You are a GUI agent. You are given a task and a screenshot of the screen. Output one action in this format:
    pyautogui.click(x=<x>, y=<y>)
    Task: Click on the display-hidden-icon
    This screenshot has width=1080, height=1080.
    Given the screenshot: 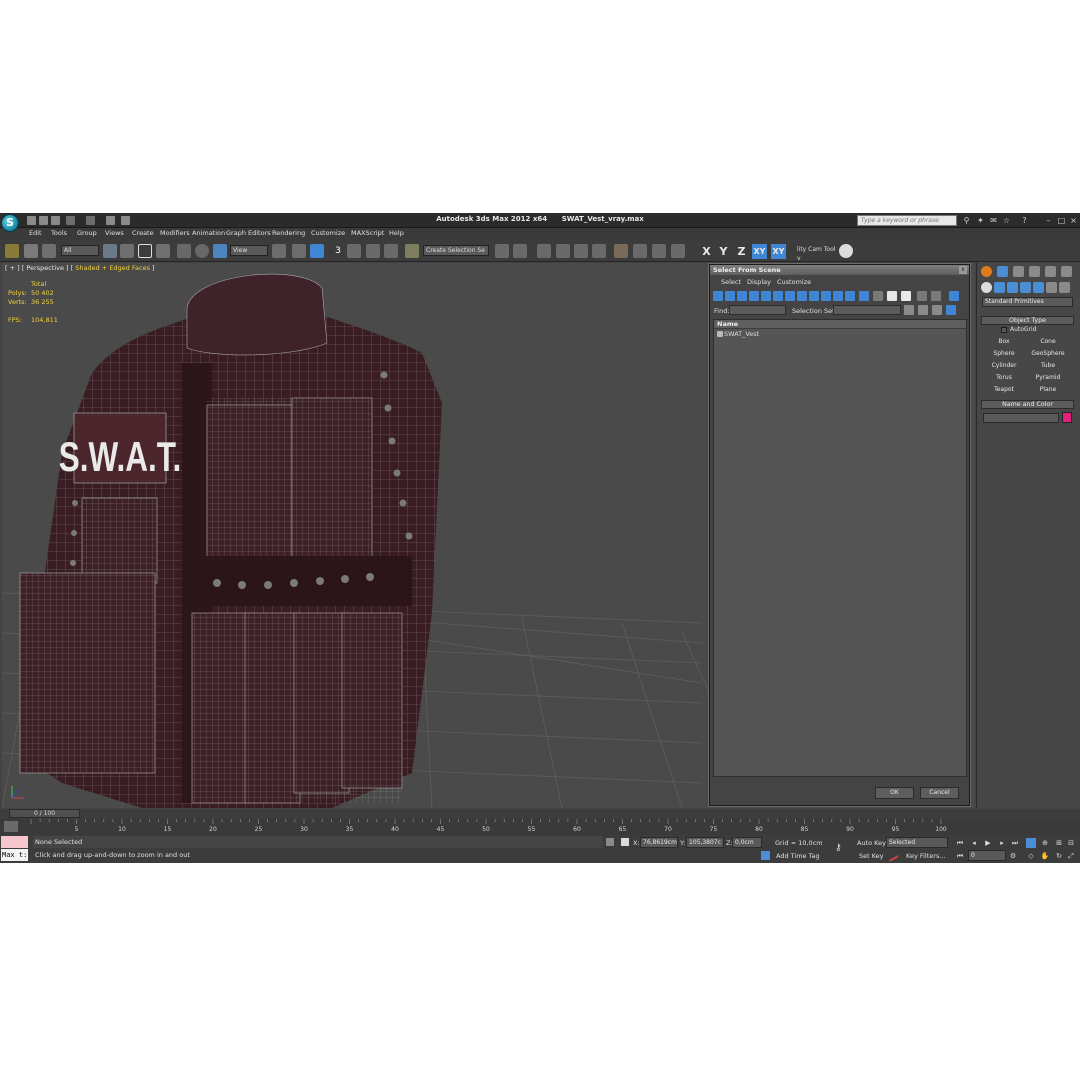 What is the action you would take?
    pyautogui.click(x=850, y=296)
    